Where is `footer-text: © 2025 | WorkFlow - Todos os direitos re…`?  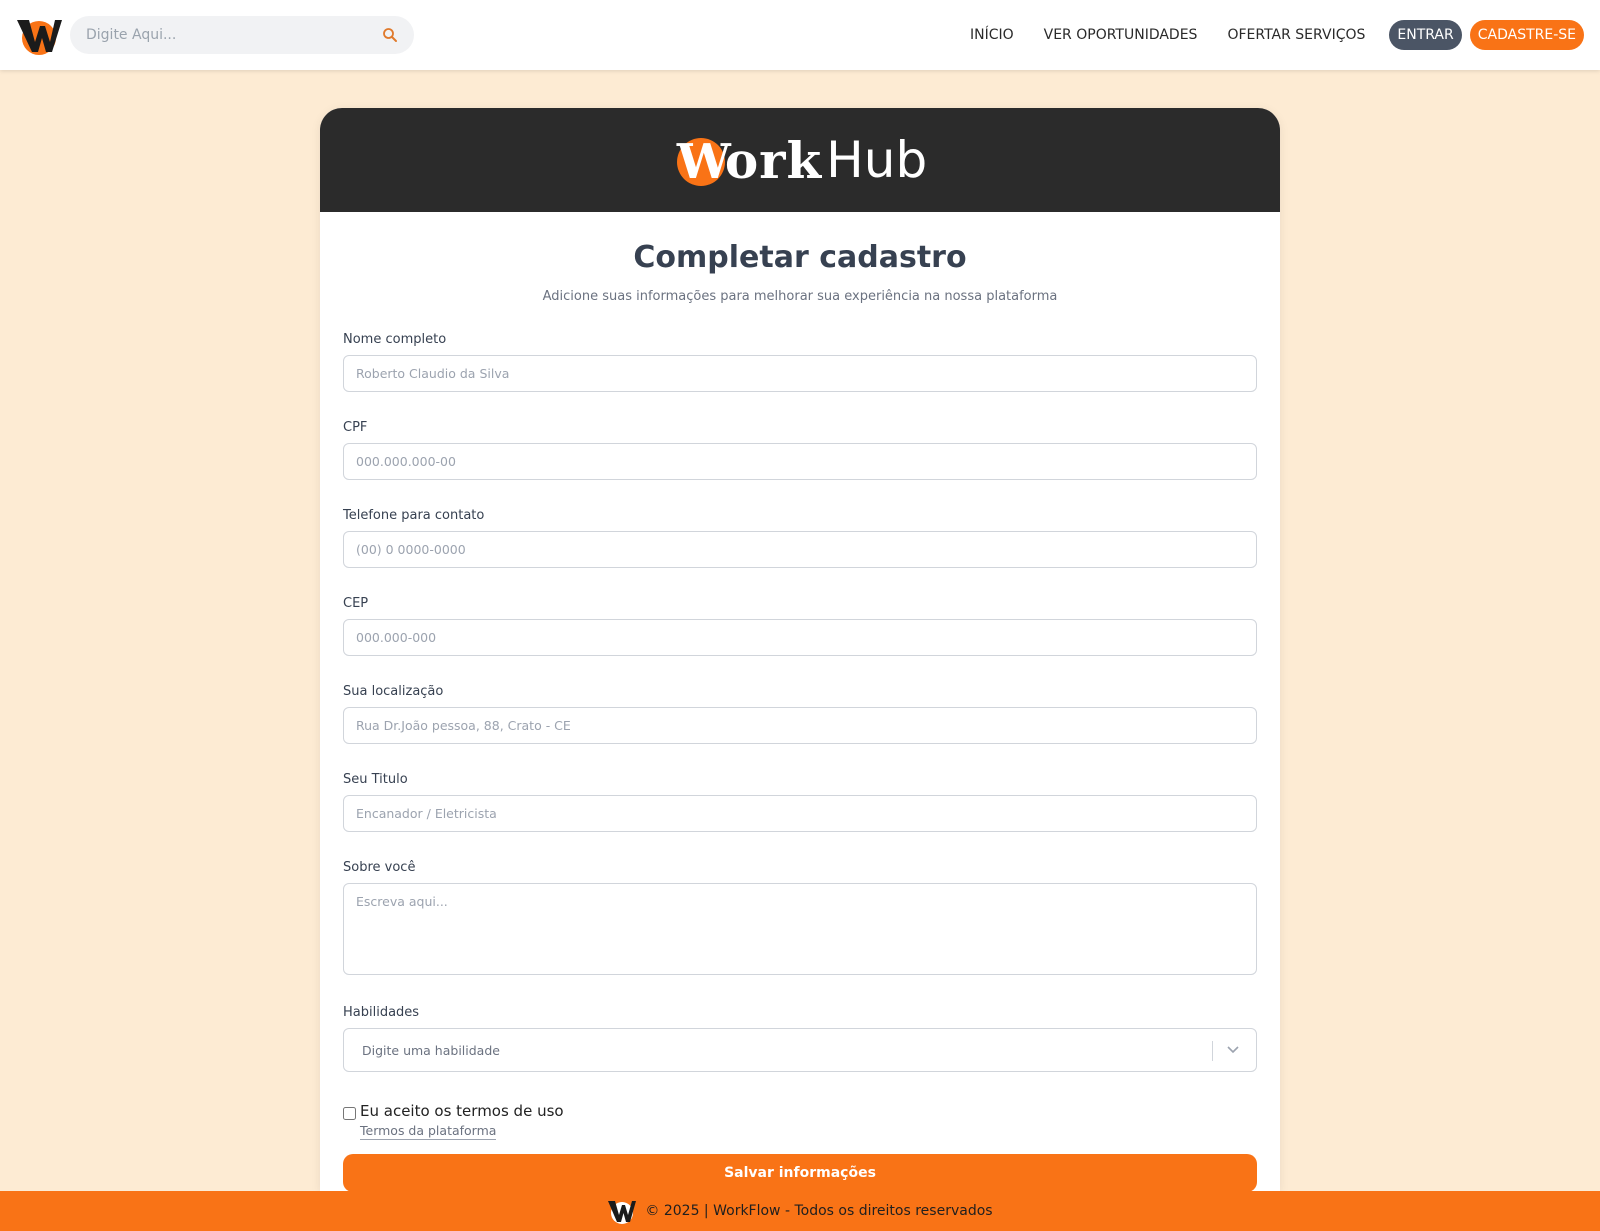
footer-text: © 2025 | WorkFlow - Todos os direitos re… is located at coordinates (819, 1211).